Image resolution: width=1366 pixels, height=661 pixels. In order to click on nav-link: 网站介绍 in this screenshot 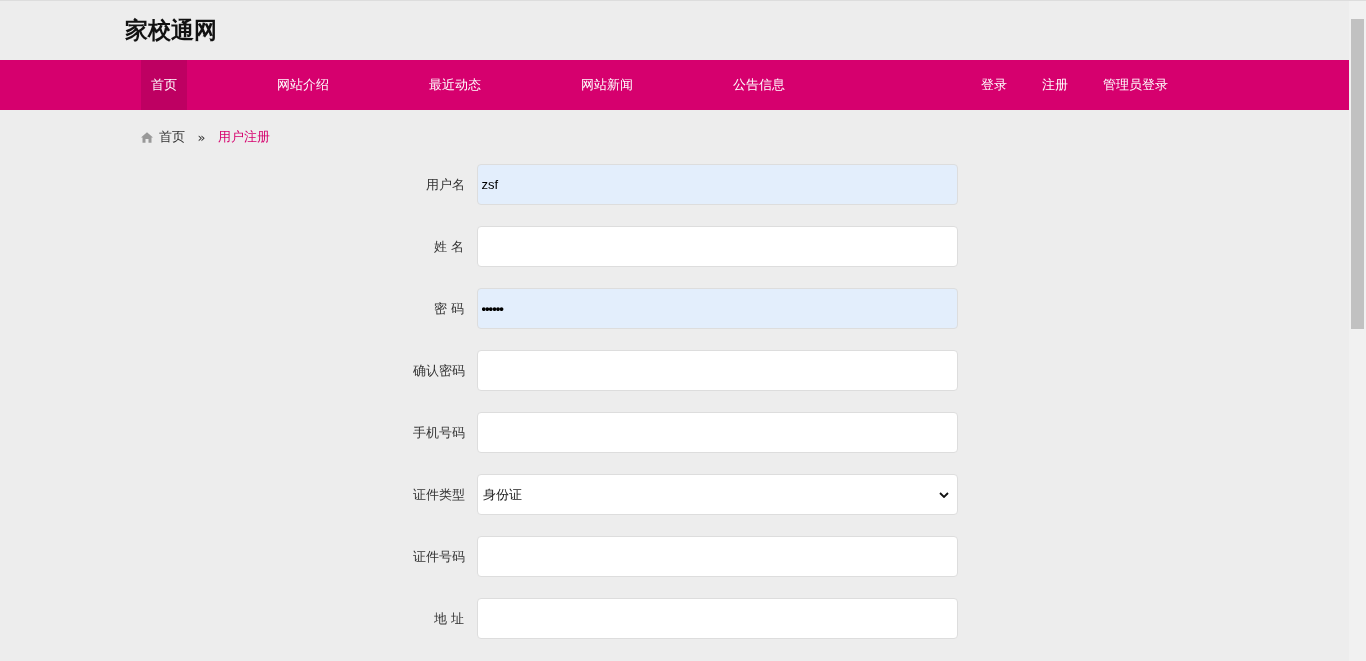, I will do `click(302, 85)`.